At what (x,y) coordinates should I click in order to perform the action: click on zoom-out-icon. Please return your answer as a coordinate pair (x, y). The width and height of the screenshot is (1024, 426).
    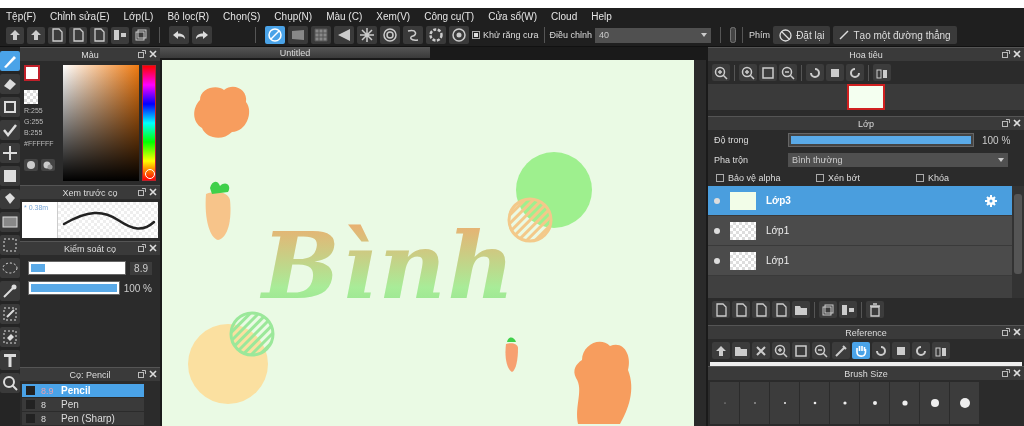
    Looking at the image, I should click on (821, 350).